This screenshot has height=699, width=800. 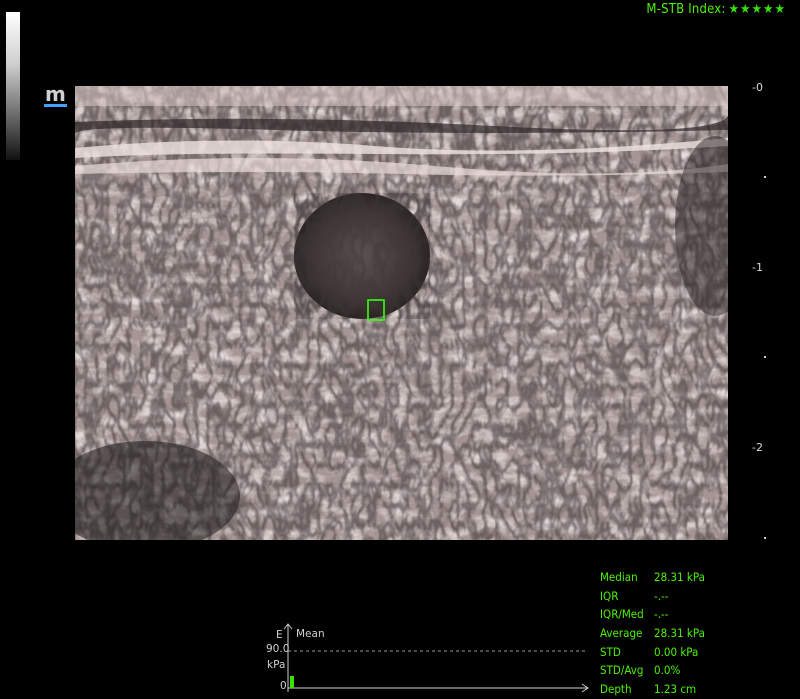 I want to click on trend-max-value: 90.0, so click(x=278, y=649).